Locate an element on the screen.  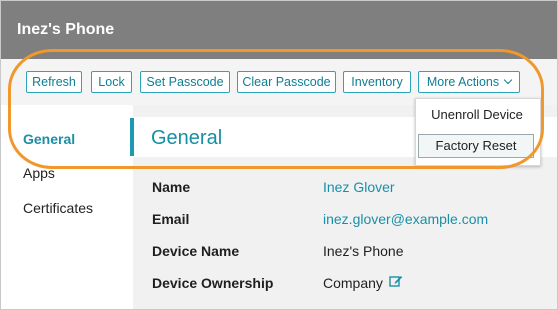
device-ownership-value: Company is located at coordinates (353, 283).